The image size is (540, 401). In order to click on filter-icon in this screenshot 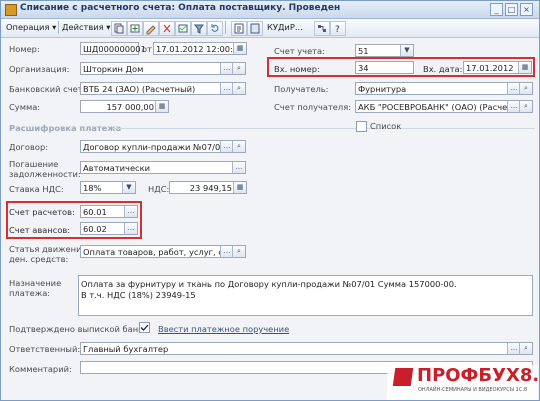, I will do `click(199, 28)`.